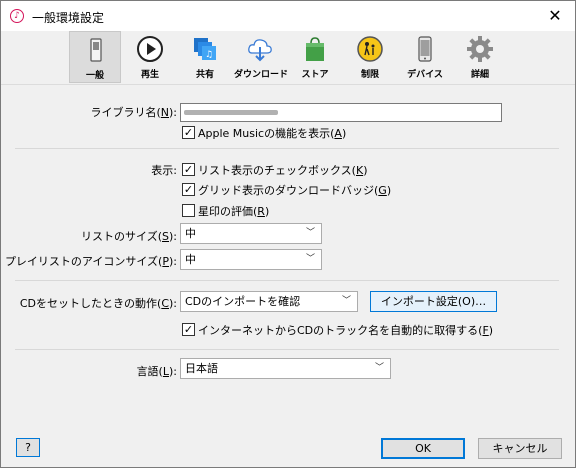 This screenshot has width=576, height=468. Describe the element at coordinates (423, 448) in the screenshot. I see `ok-button: OK` at that location.